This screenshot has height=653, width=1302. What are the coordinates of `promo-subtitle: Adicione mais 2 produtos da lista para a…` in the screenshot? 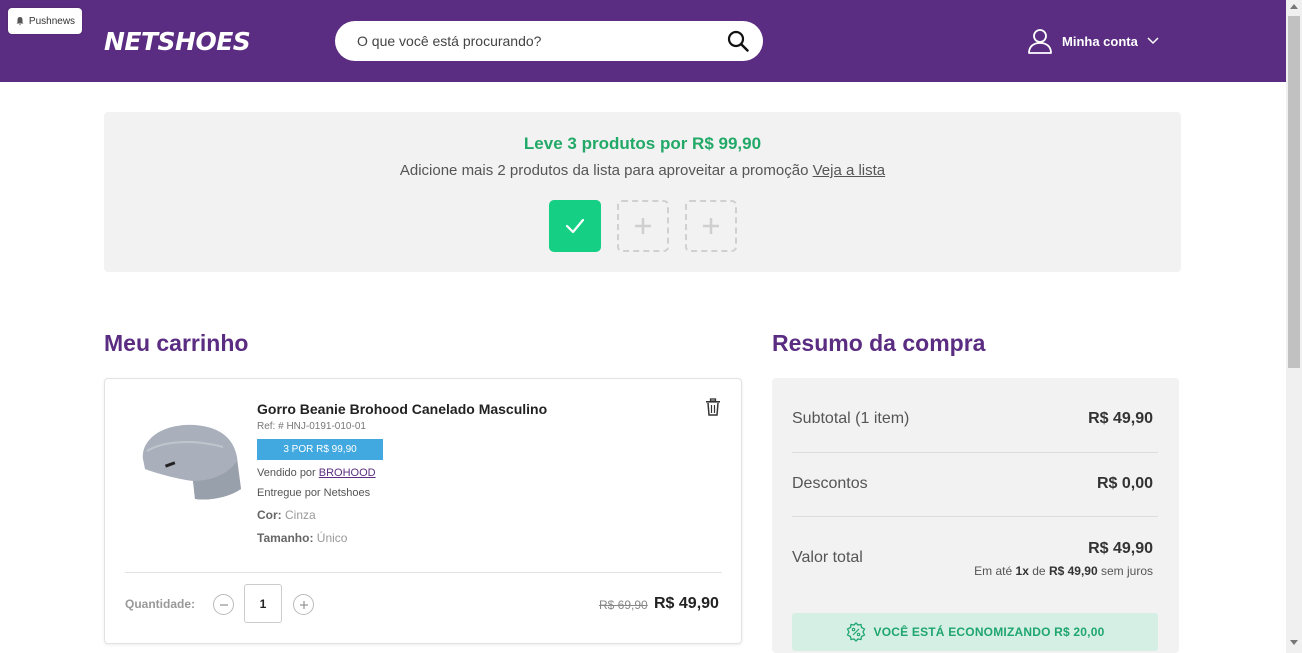 It's located at (642, 170).